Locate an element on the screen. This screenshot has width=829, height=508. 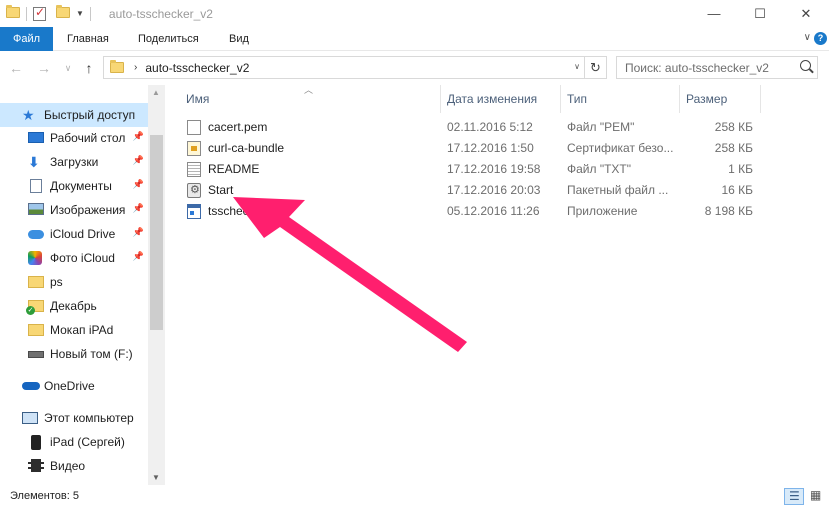
new-folder-icon is located at coordinates (63, 12).